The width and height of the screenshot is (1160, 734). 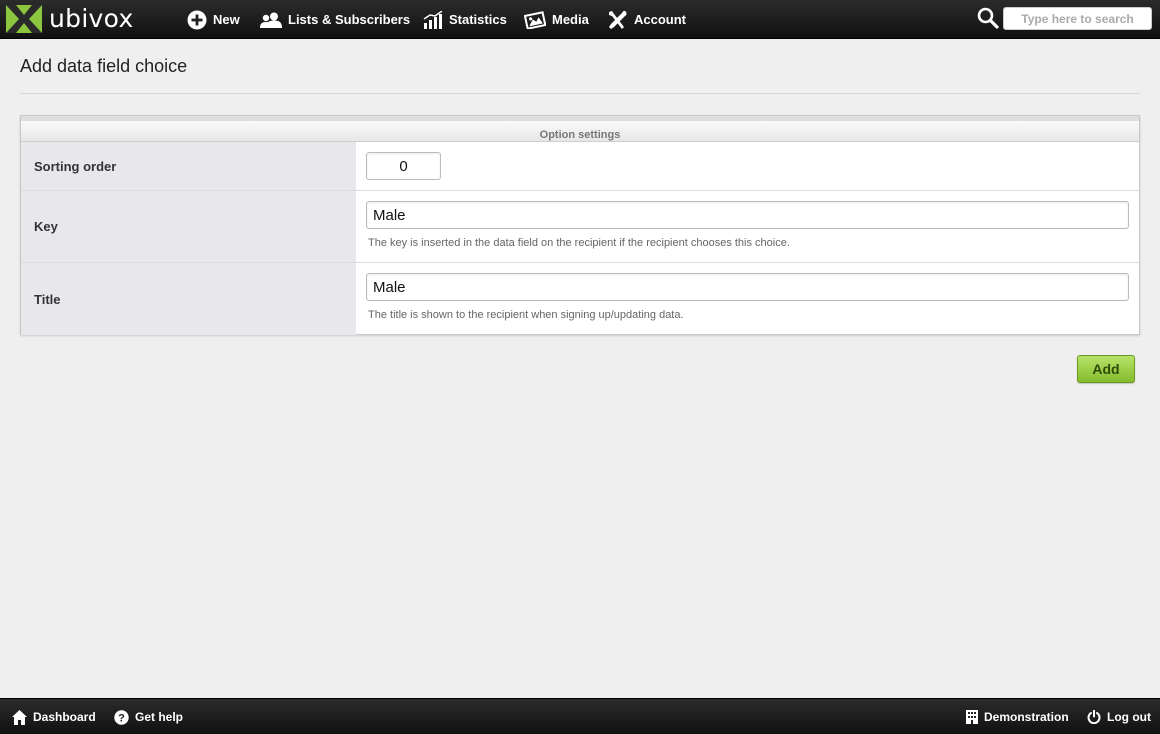 I want to click on footer-demonstration-label: Demonstration, so click(x=1026, y=717).